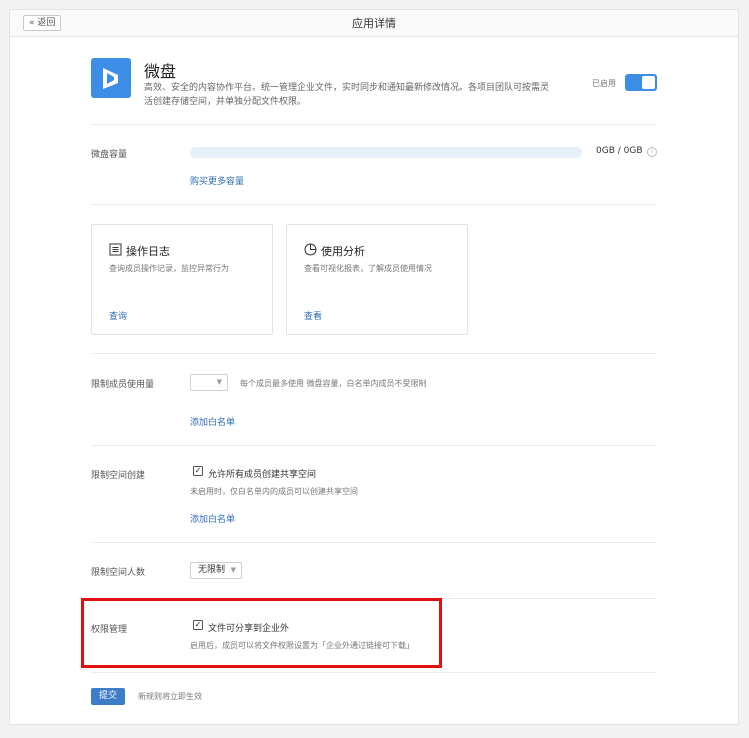  What do you see at coordinates (118, 573) in the screenshot?
I see `space-members-label: 限制空间人数` at bounding box center [118, 573].